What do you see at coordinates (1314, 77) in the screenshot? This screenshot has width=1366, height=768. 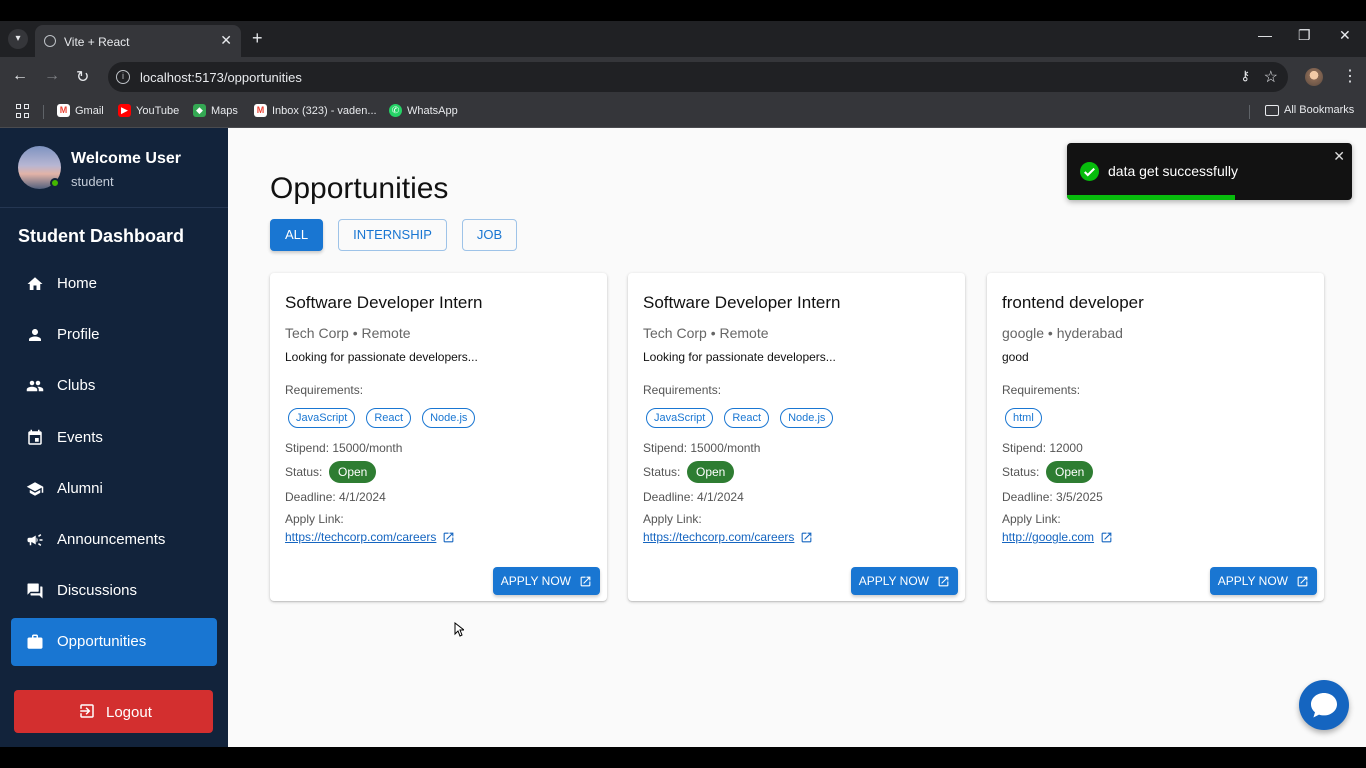 I see `profile-avatar-icon` at bounding box center [1314, 77].